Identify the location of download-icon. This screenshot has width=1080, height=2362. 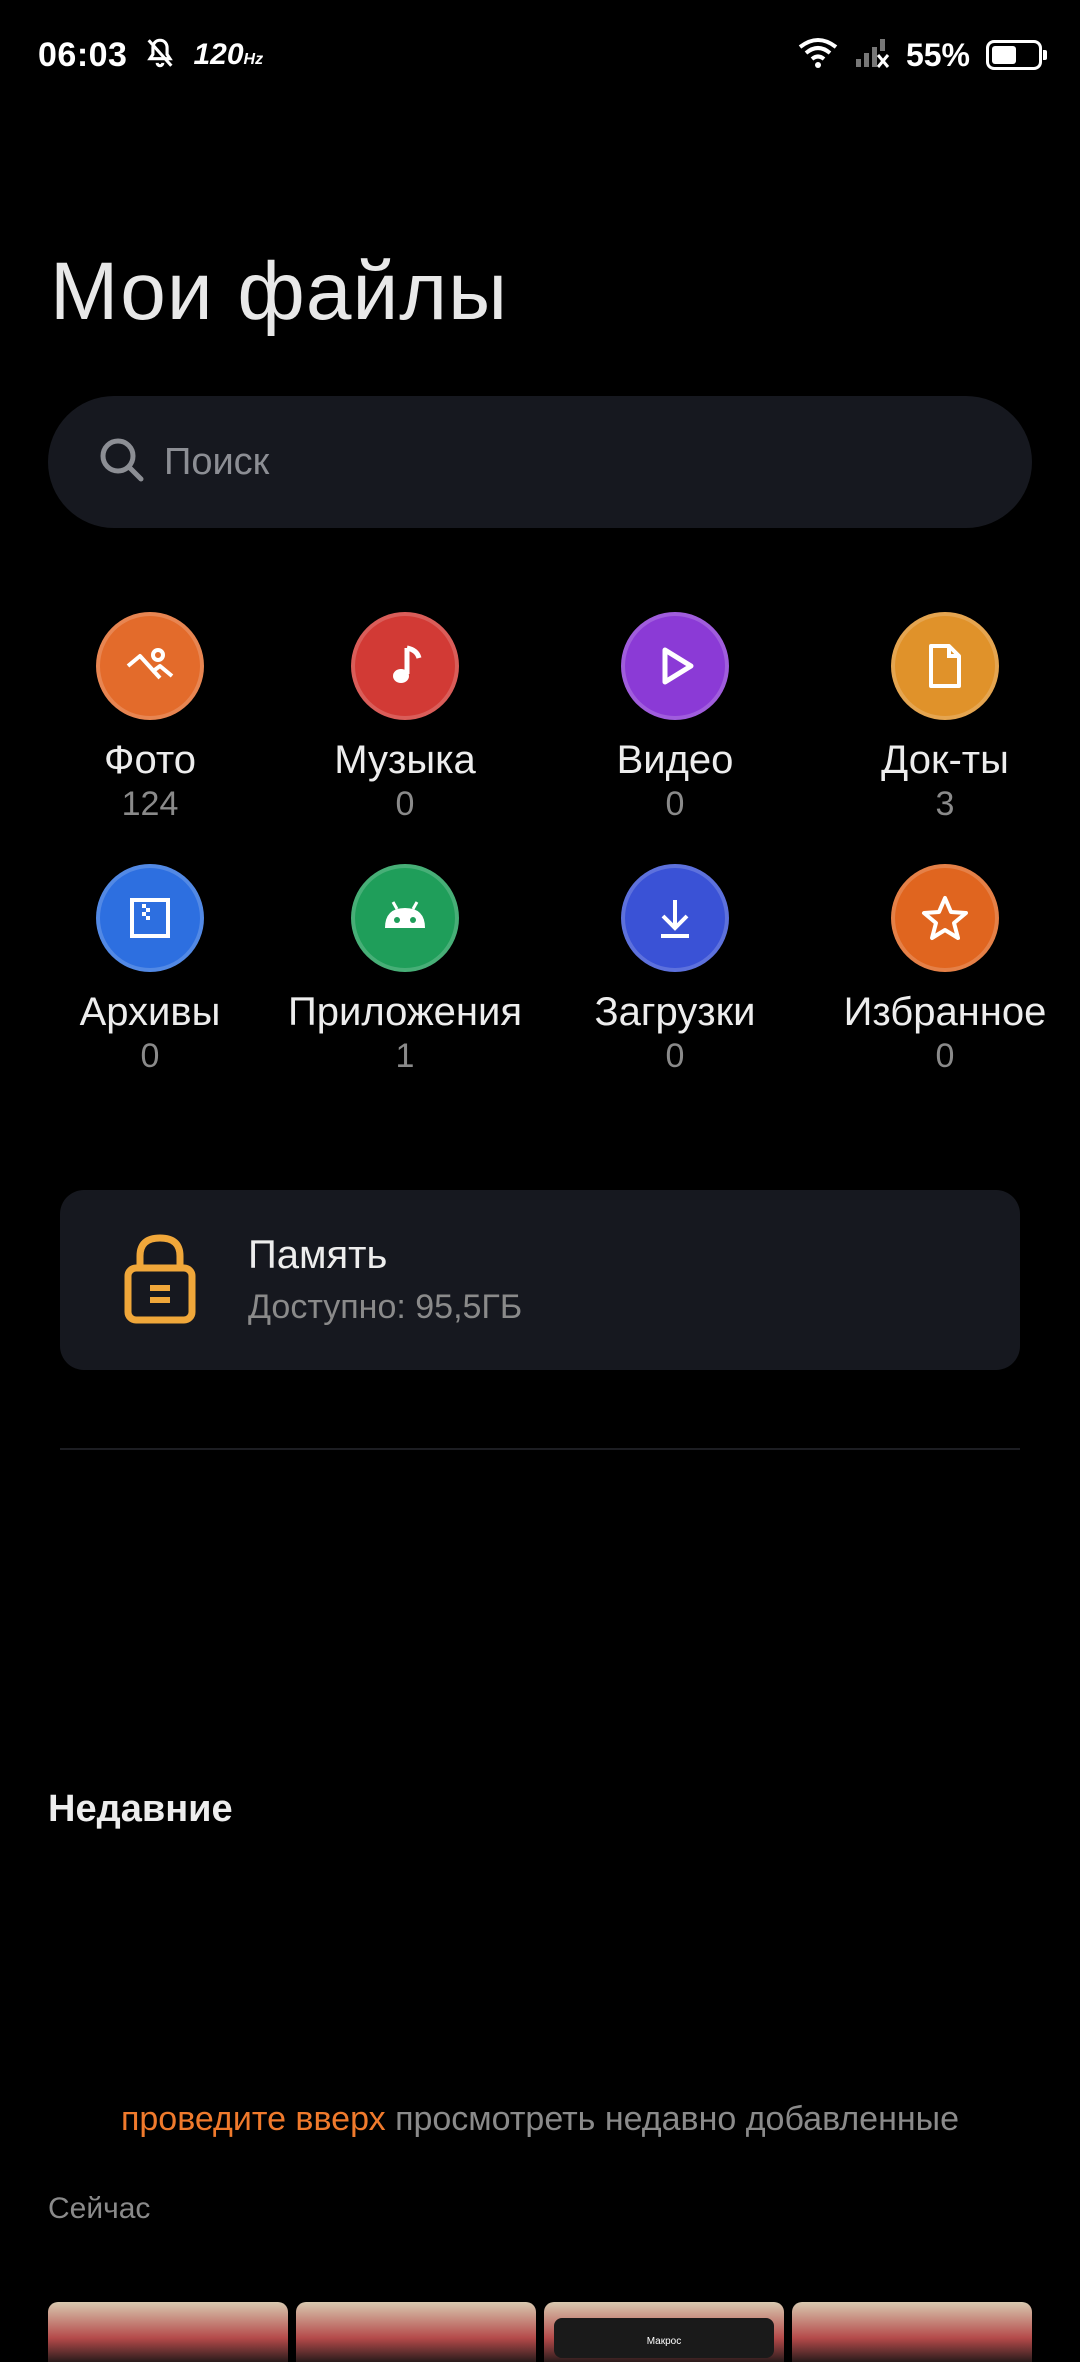
(675, 918).